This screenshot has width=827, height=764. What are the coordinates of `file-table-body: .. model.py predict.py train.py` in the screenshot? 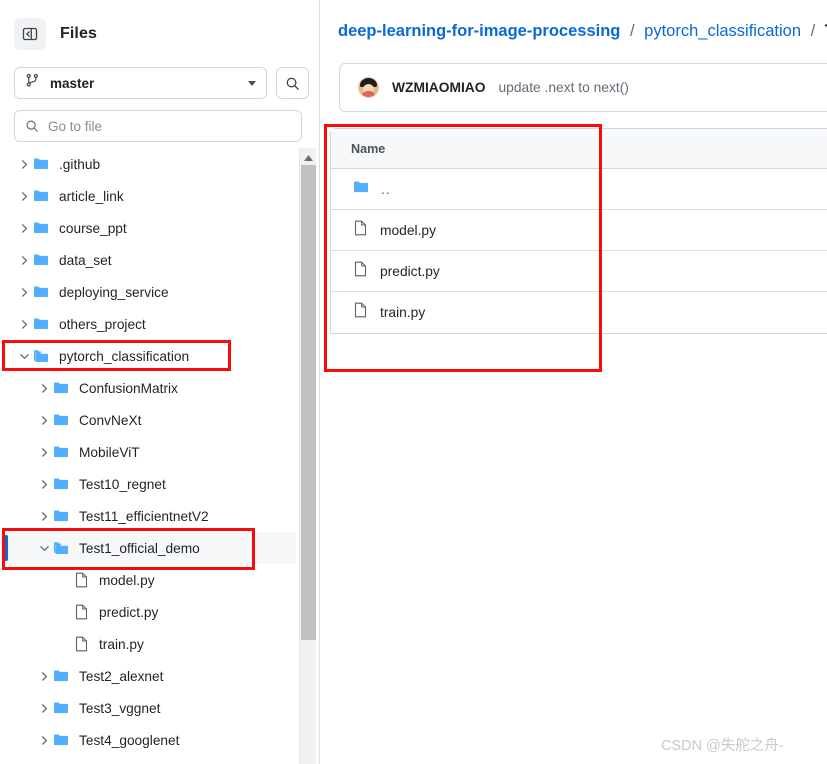 It's located at (579, 251).